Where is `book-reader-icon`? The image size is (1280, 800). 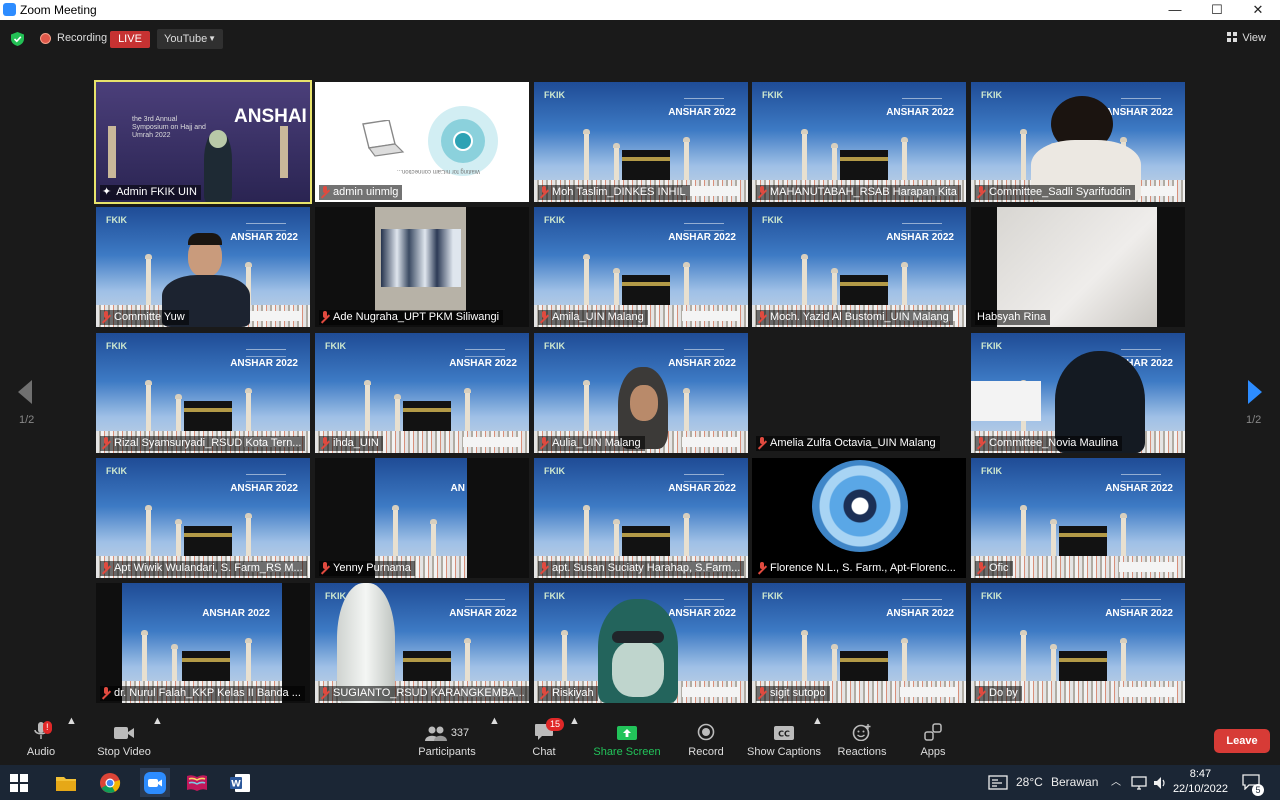 book-reader-icon is located at coordinates (197, 783).